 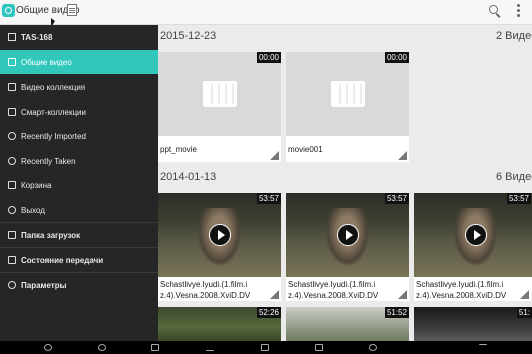 I want to click on sidebar-item-label: Общие видео, so click(x=46, y=62).